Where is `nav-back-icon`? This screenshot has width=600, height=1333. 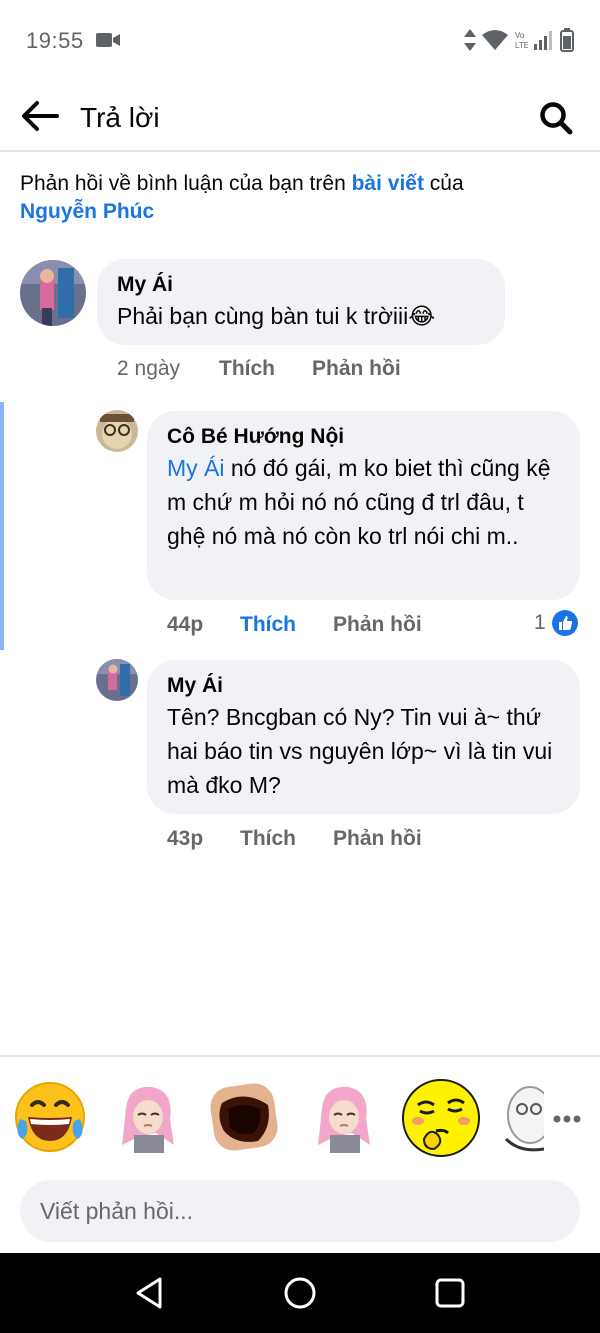 nav-back-icon is located at coordinates (150, 1293).